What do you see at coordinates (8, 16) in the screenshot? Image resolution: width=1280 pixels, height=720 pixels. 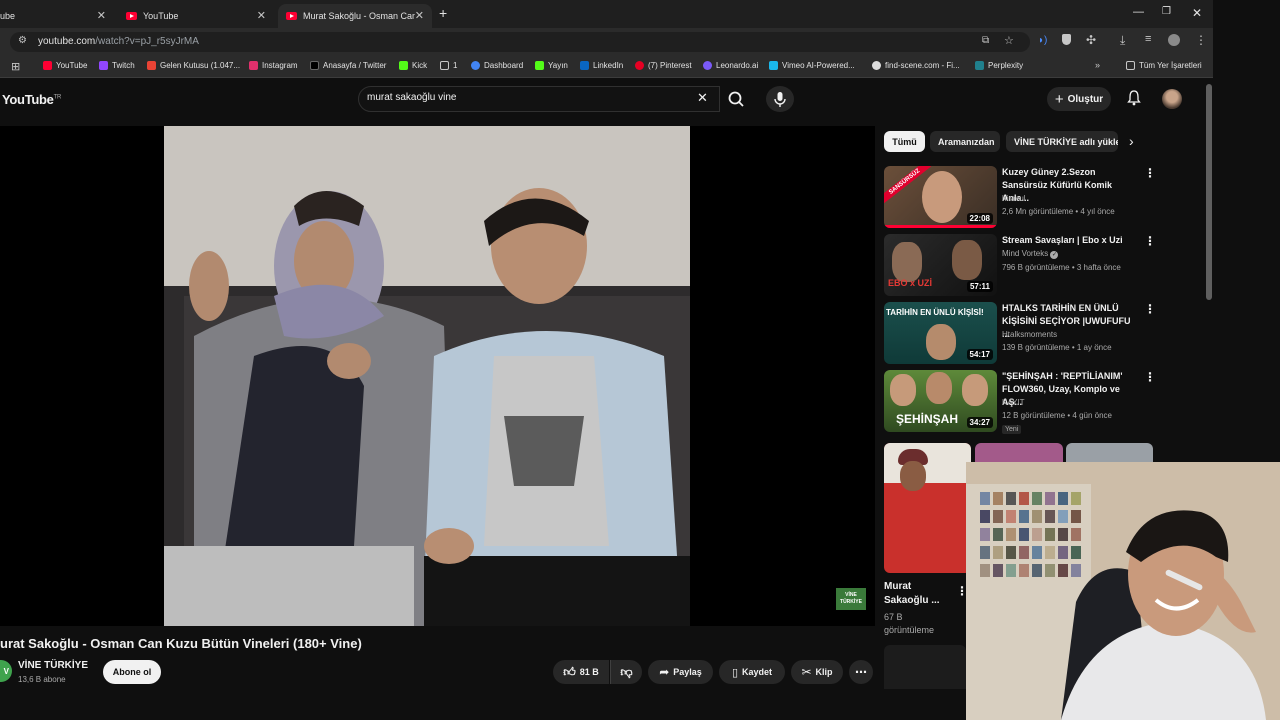 I see `tab-label: ube` at bounding box center [8, 16].